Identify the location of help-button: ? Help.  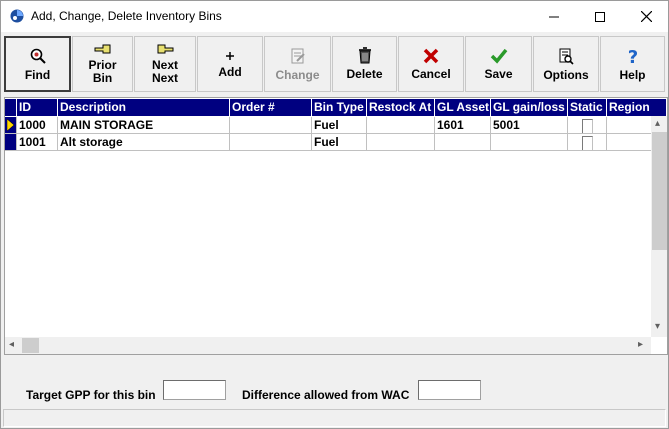
(632, 64).